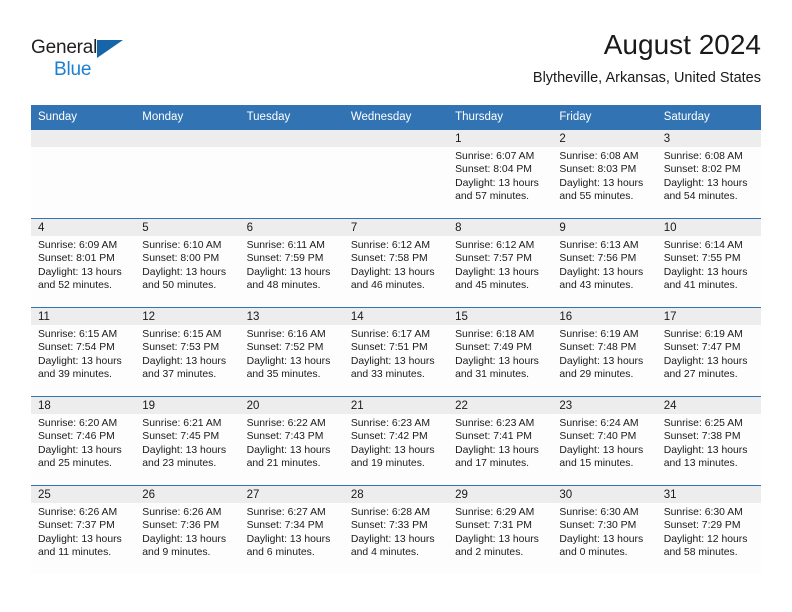 Image resolution: width=792 pixels, height=612 pixels. Describe the element at coordinates (396, 494) in the screenshot. I see `day-number: 28` at that location.